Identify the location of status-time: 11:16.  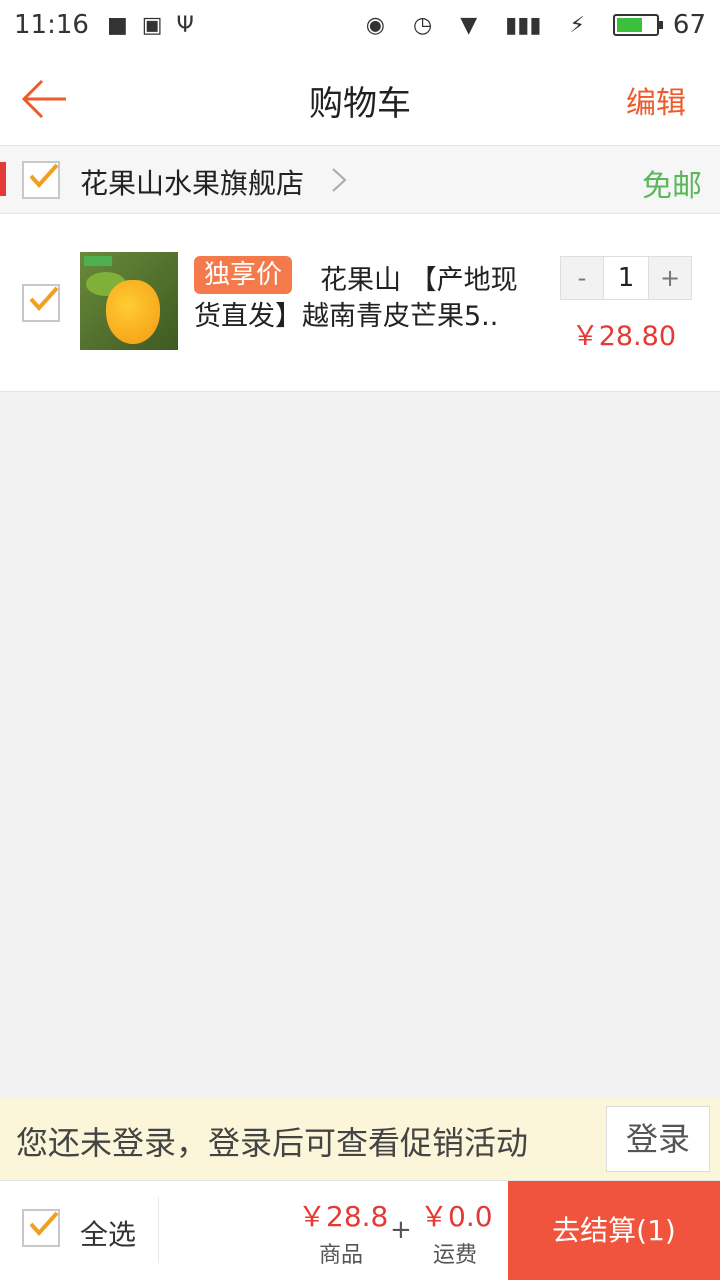
(51, 25).